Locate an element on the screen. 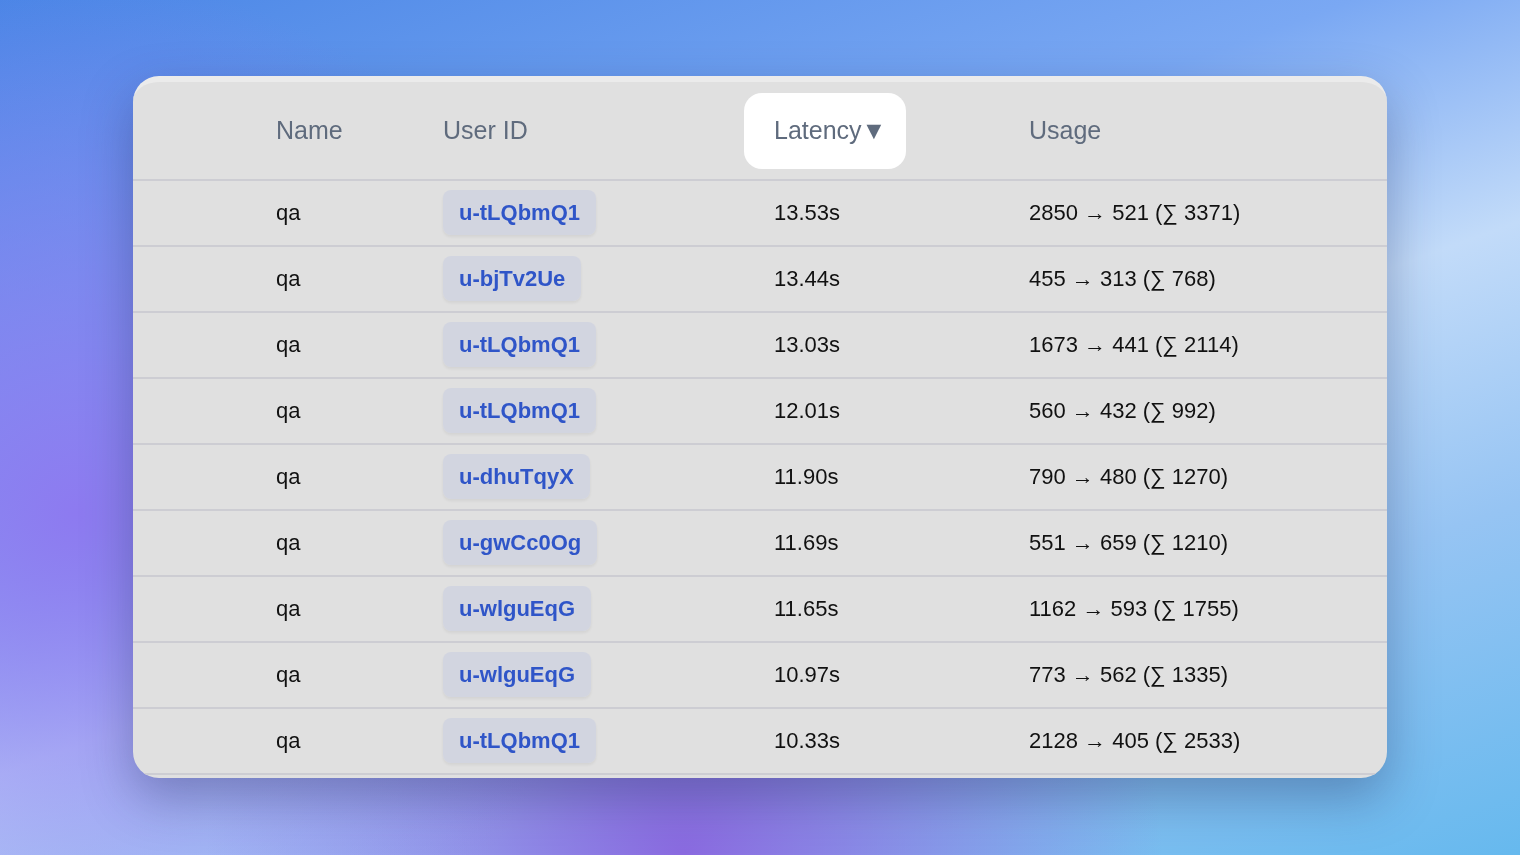 The image size is (1520, 855). table-cell: 12.01s is located at coordinates (807, 410).